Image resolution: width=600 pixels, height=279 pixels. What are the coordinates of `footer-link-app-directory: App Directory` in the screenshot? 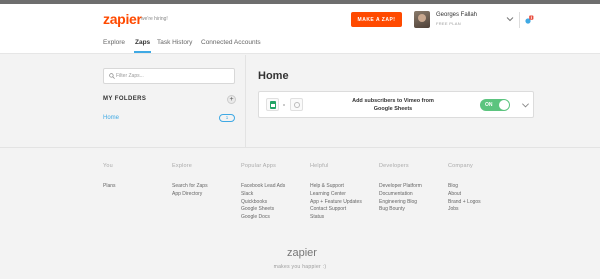 It's located at (190, 195).